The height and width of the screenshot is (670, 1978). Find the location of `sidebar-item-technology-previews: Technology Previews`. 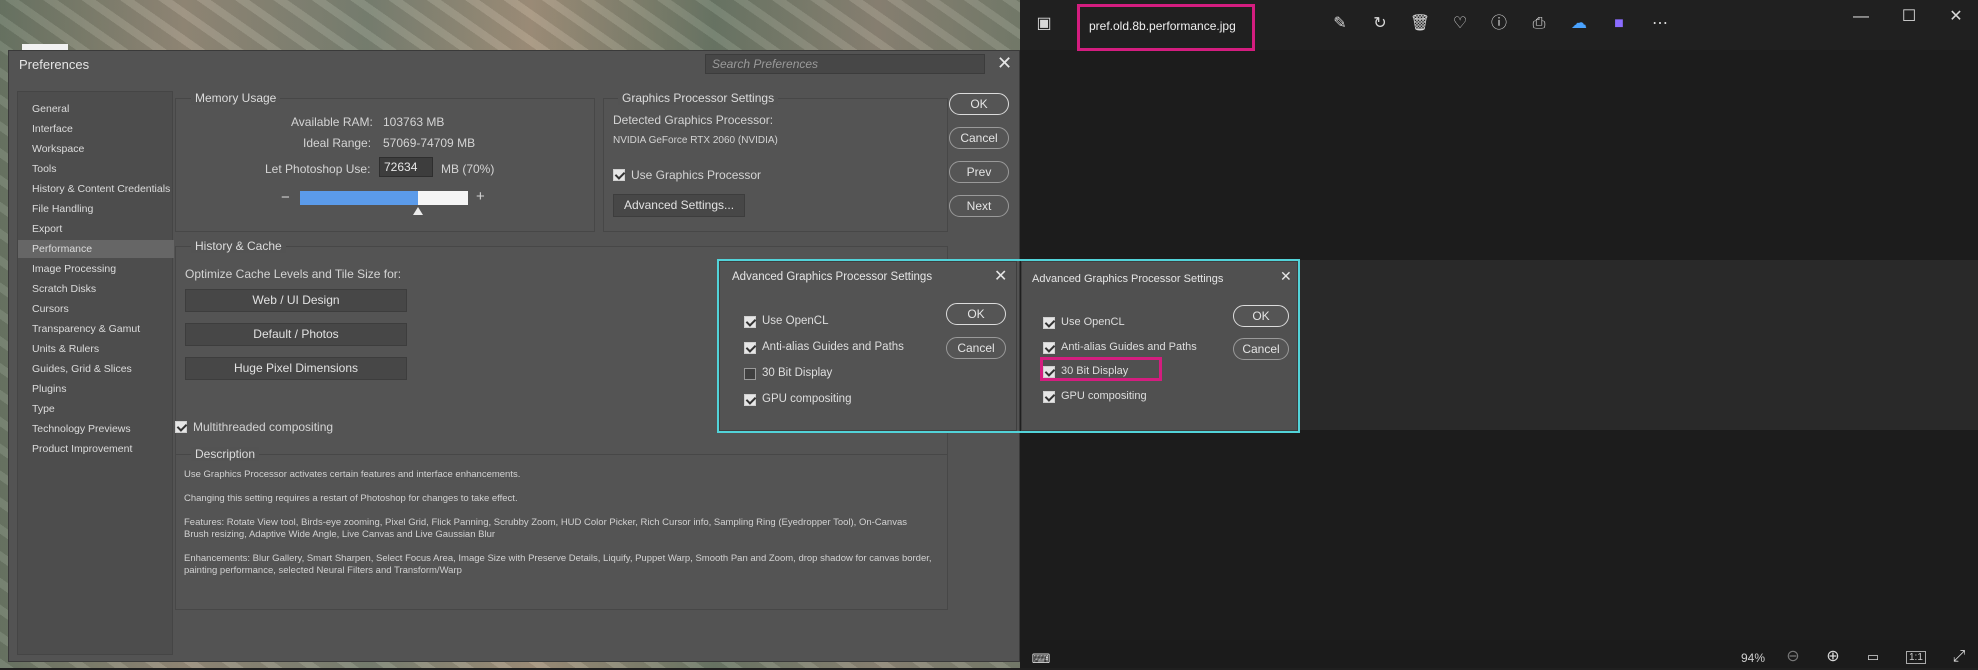

sidebar-item-technology-previews: Technology Previews is located at coordinates (96, 429).